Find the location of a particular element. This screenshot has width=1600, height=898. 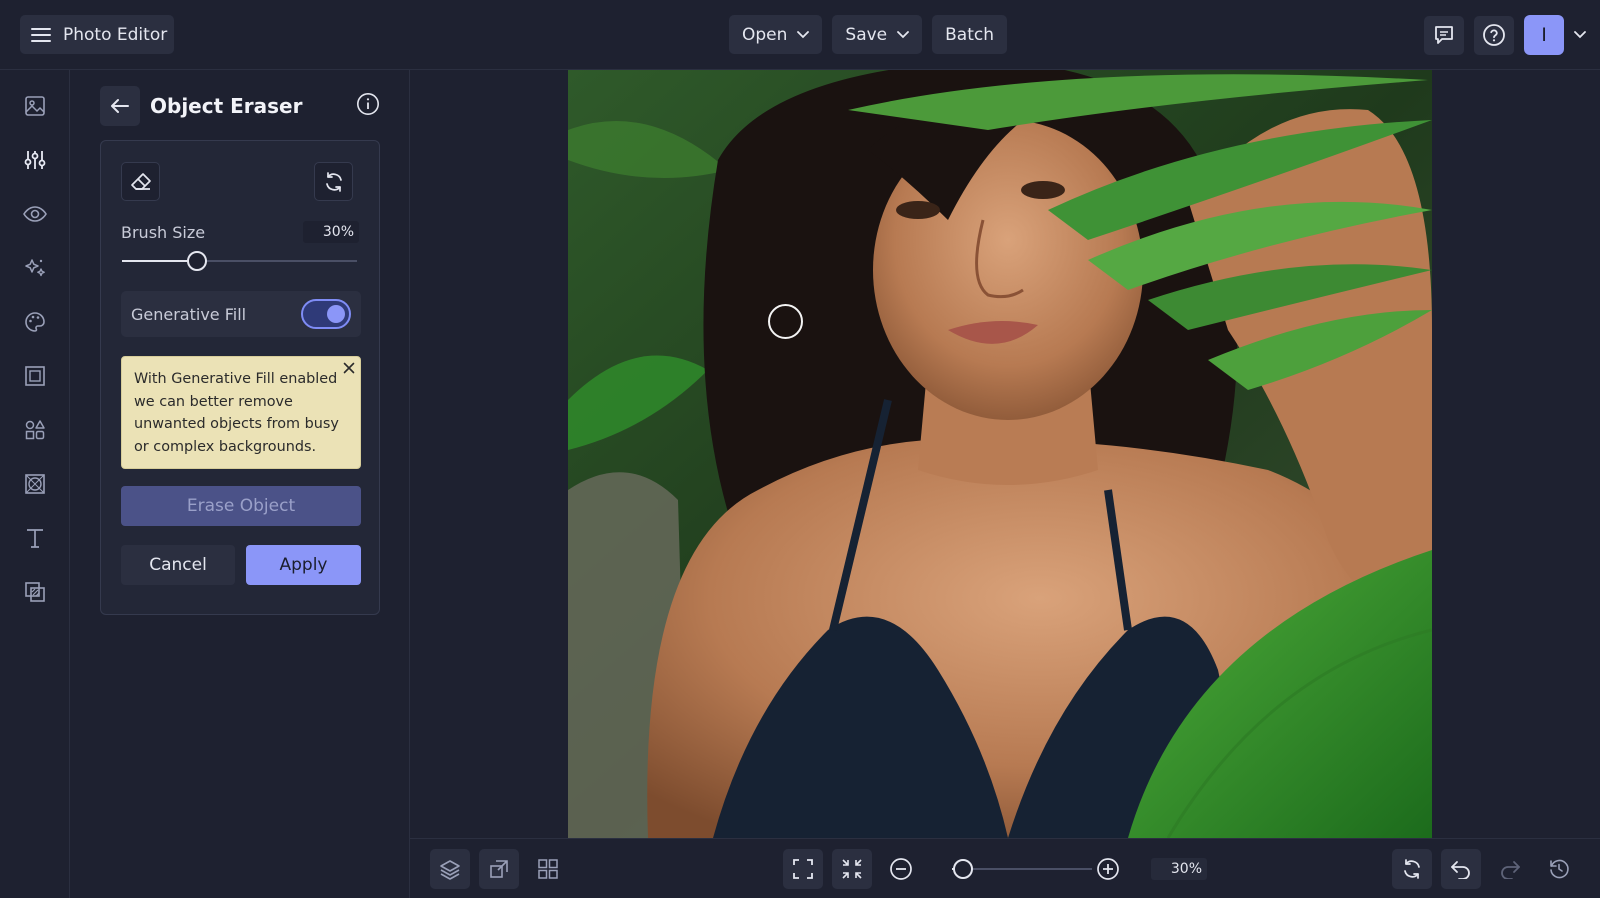

layers-icon is located at coordinates (450, 869).